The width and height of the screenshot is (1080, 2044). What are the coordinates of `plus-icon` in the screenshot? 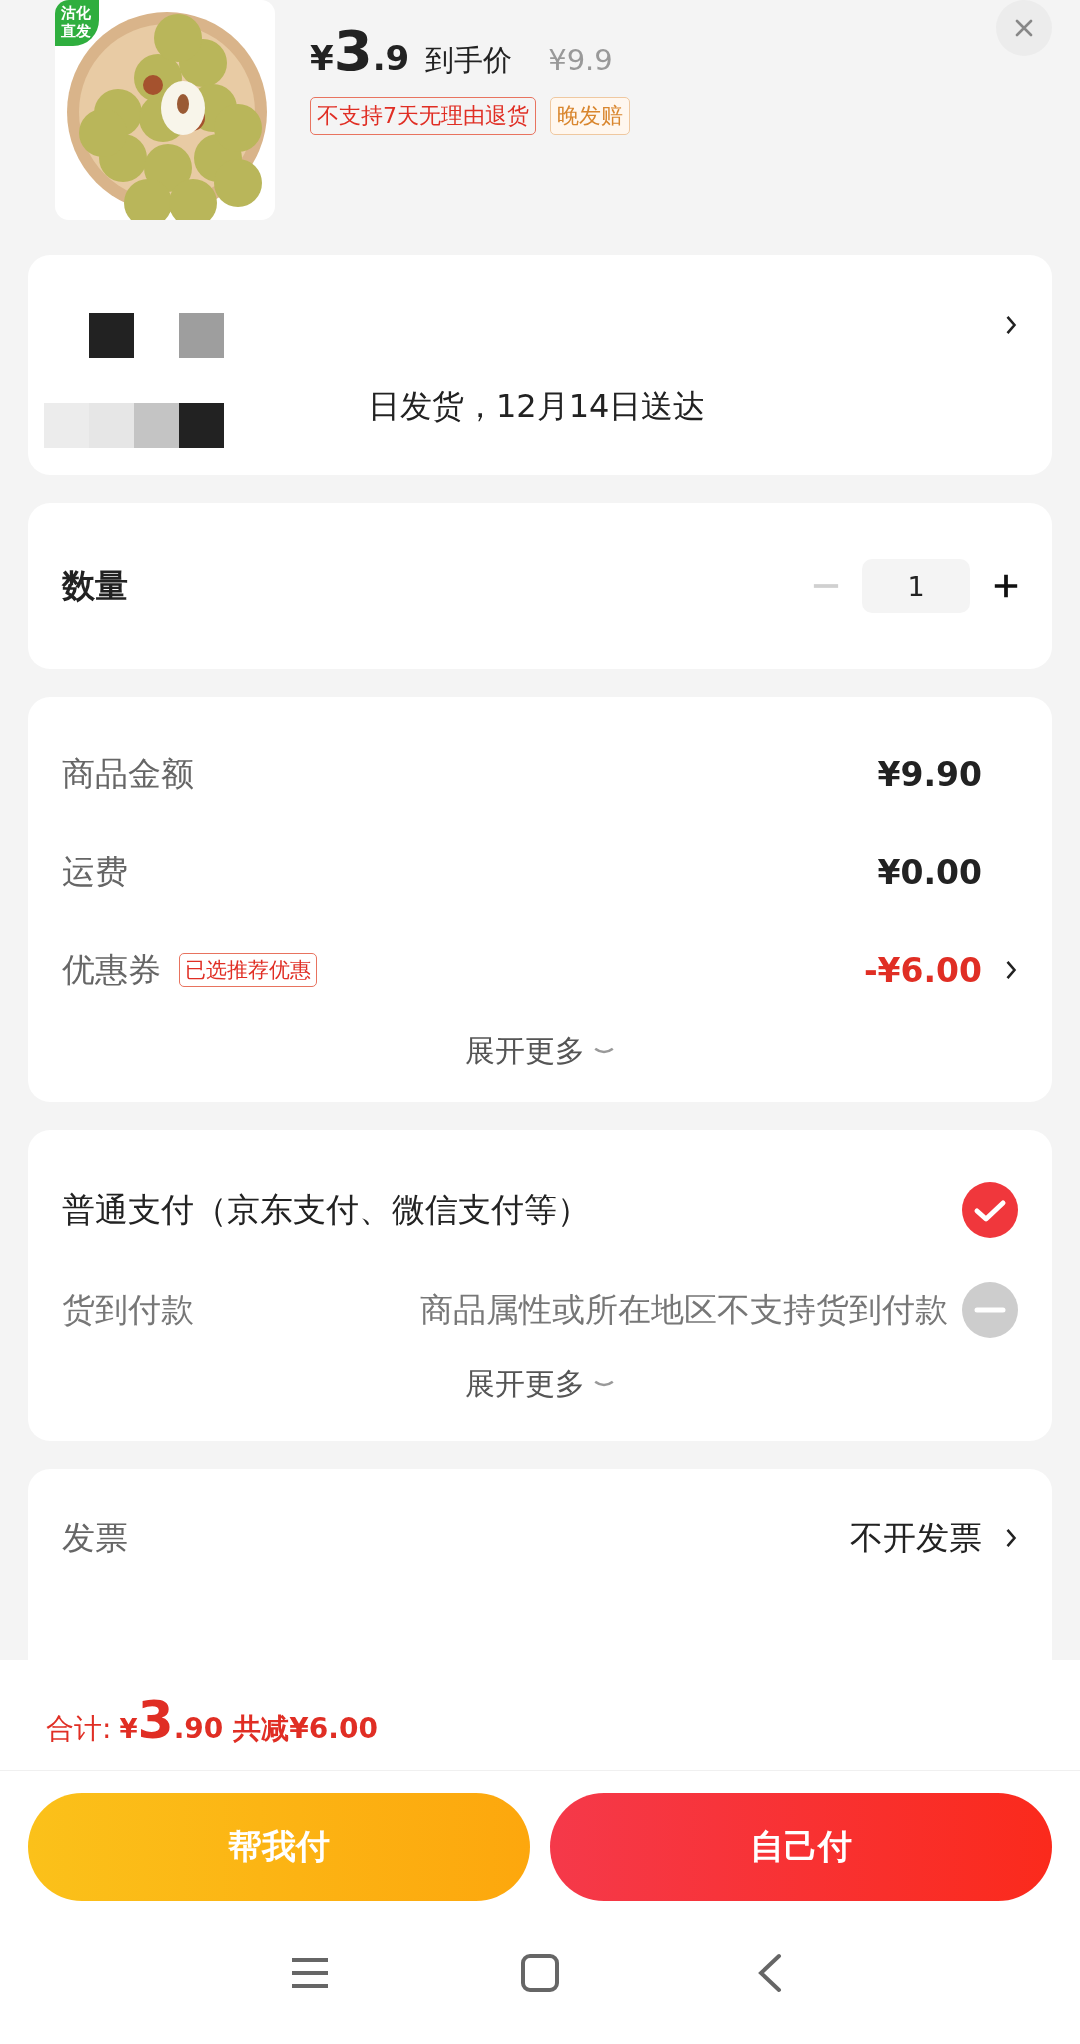 It's located at (1006, 586).